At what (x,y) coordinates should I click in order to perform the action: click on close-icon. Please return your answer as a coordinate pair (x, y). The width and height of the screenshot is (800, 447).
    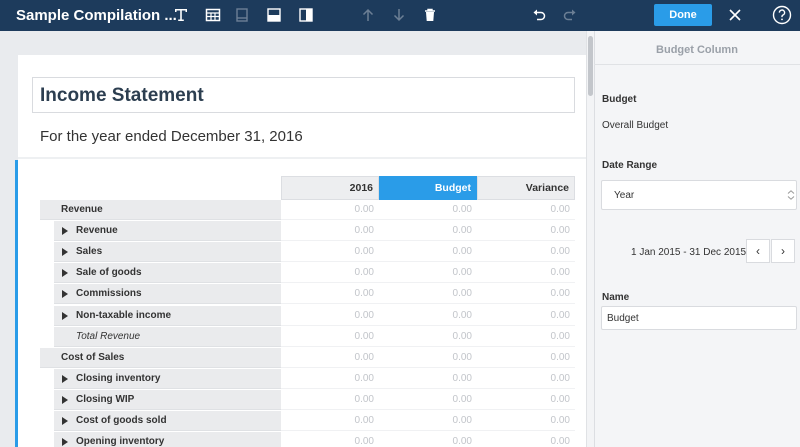
    Looking at the image, I should click on (735, 15).